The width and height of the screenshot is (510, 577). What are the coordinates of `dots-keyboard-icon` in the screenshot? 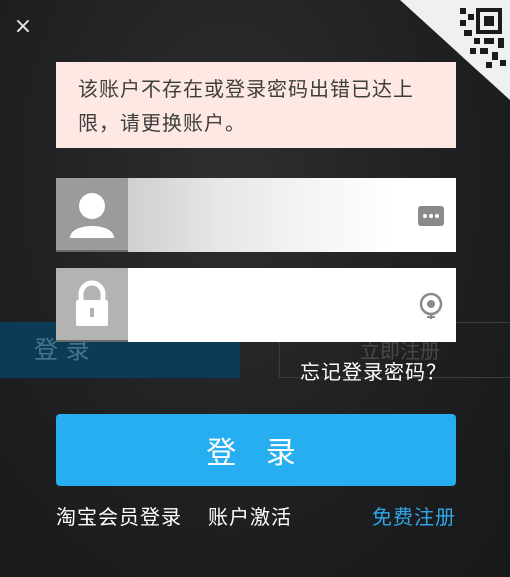 It's located at (431, 215).